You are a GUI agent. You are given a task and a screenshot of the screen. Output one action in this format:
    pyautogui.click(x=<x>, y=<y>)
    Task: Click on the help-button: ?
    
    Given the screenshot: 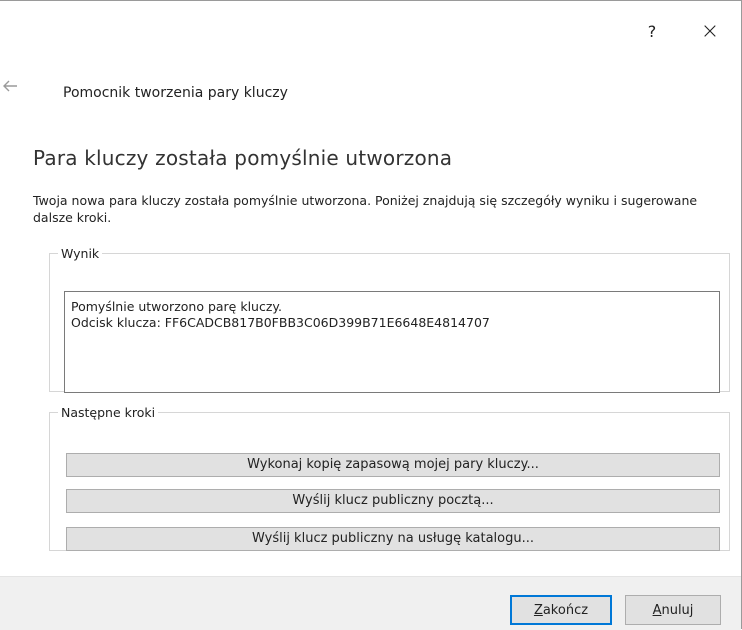 What is the action you would take?
    pyautogui.click(x=652, y=31)
    